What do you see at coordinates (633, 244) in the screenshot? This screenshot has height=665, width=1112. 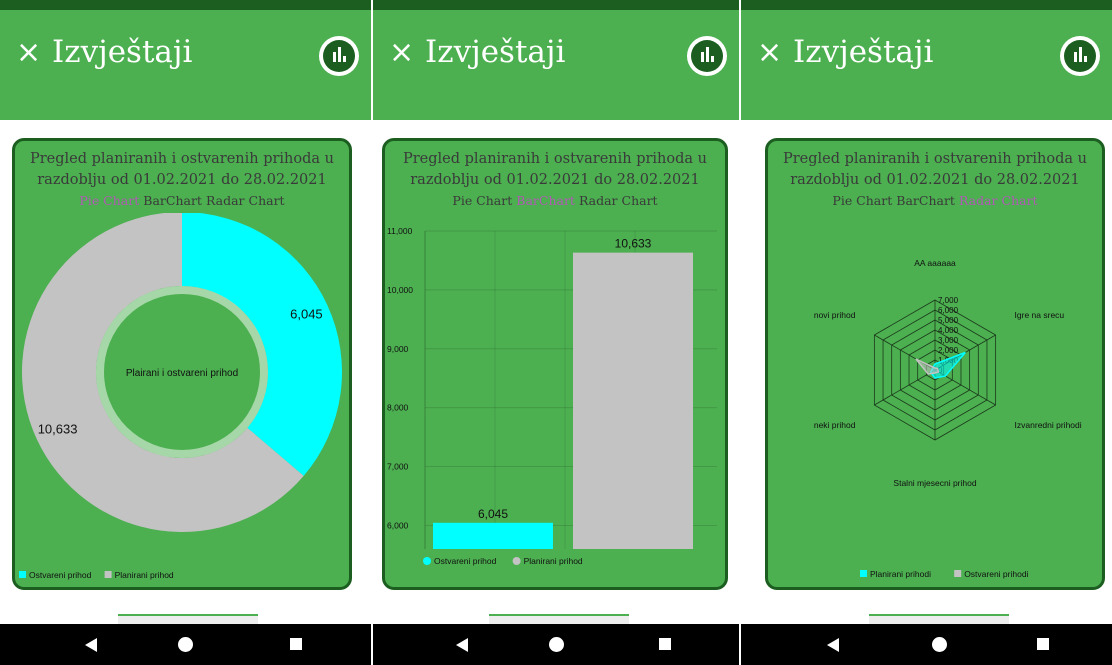 I see `bar-value-label-1: 10,633` at bounding box center [633, 244].